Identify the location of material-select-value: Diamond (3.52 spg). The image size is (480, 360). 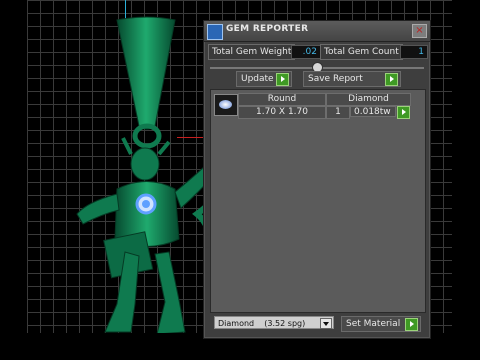
(262, 323).